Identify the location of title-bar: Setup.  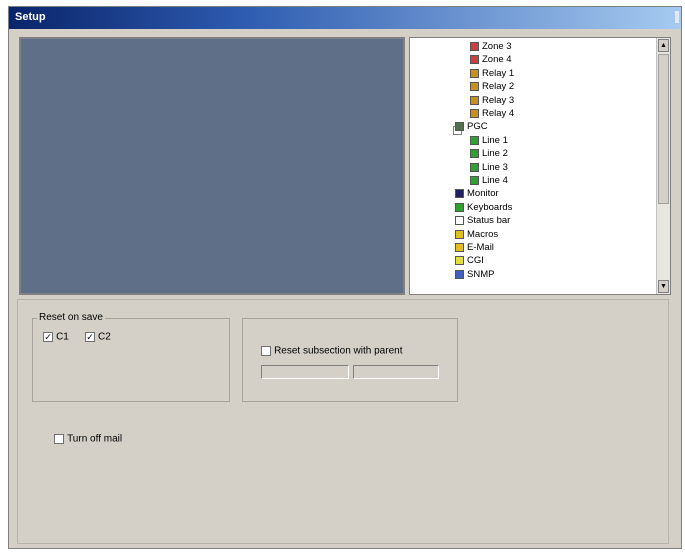
(345, 18).